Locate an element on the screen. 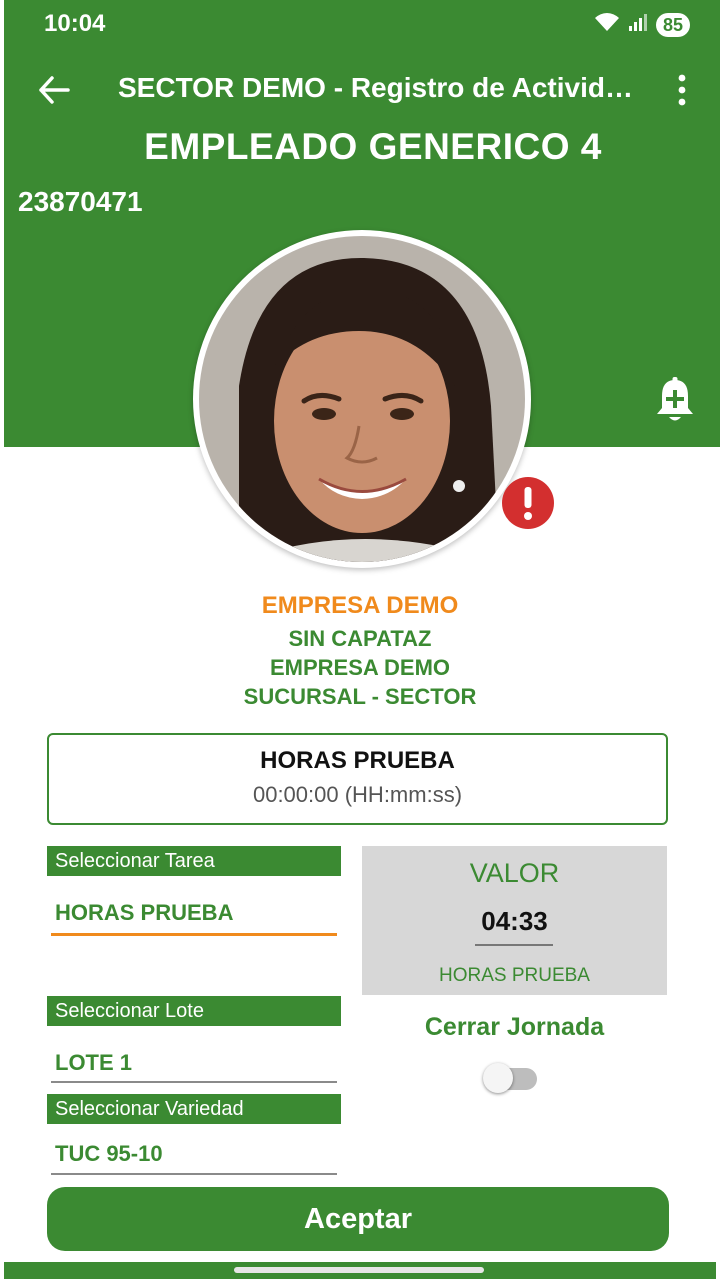 This screenshot has height=1279, width=720. nav-handle is located at coordinates (359, 1270).